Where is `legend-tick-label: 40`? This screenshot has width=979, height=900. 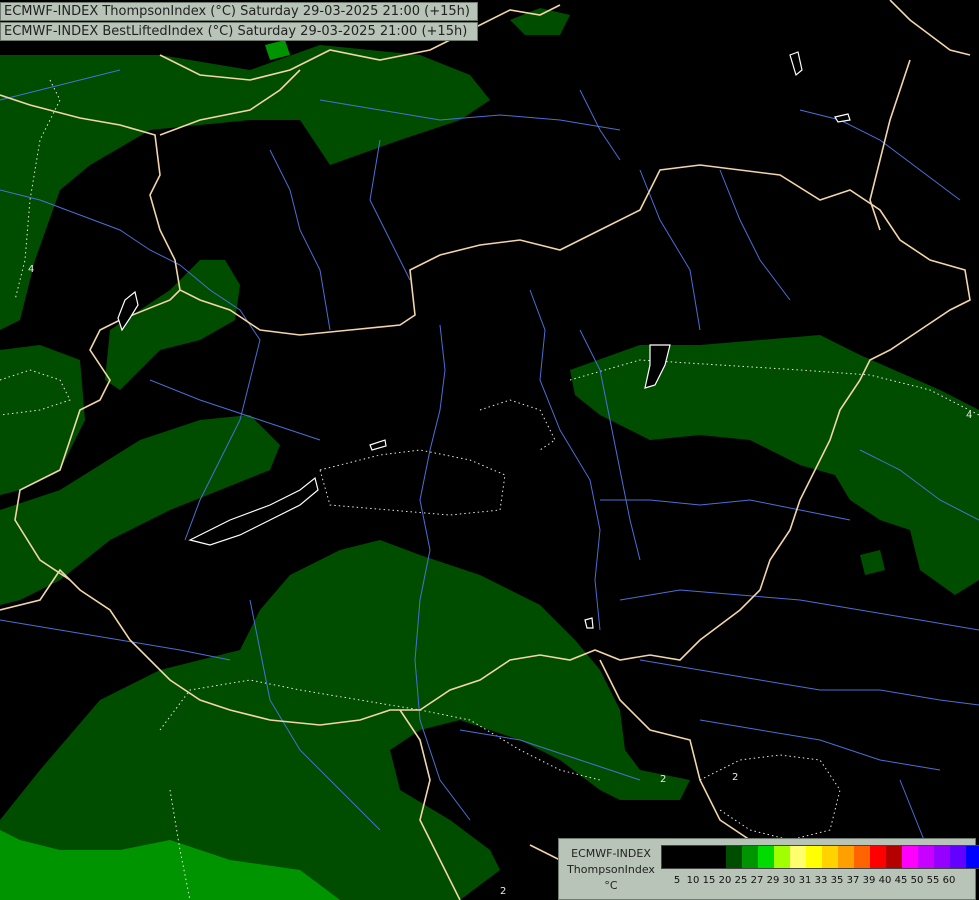 legend-tick-label: 40 is located at coordinates (885, 880).